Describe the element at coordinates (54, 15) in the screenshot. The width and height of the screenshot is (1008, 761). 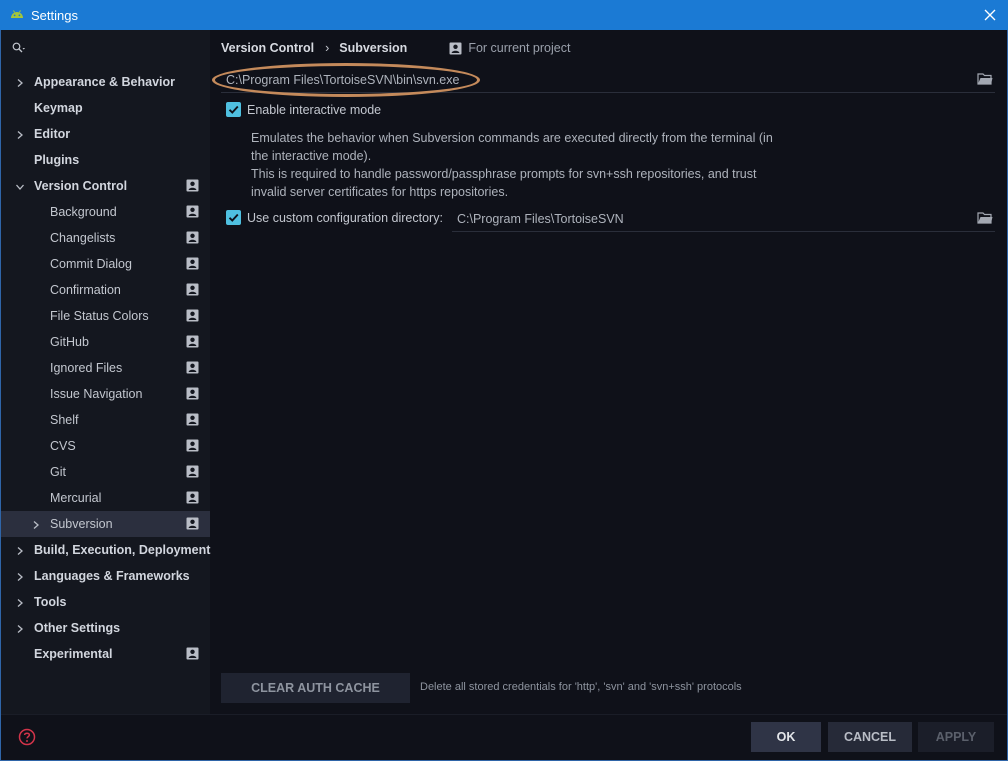
I see `window-title: Settings` at that location.